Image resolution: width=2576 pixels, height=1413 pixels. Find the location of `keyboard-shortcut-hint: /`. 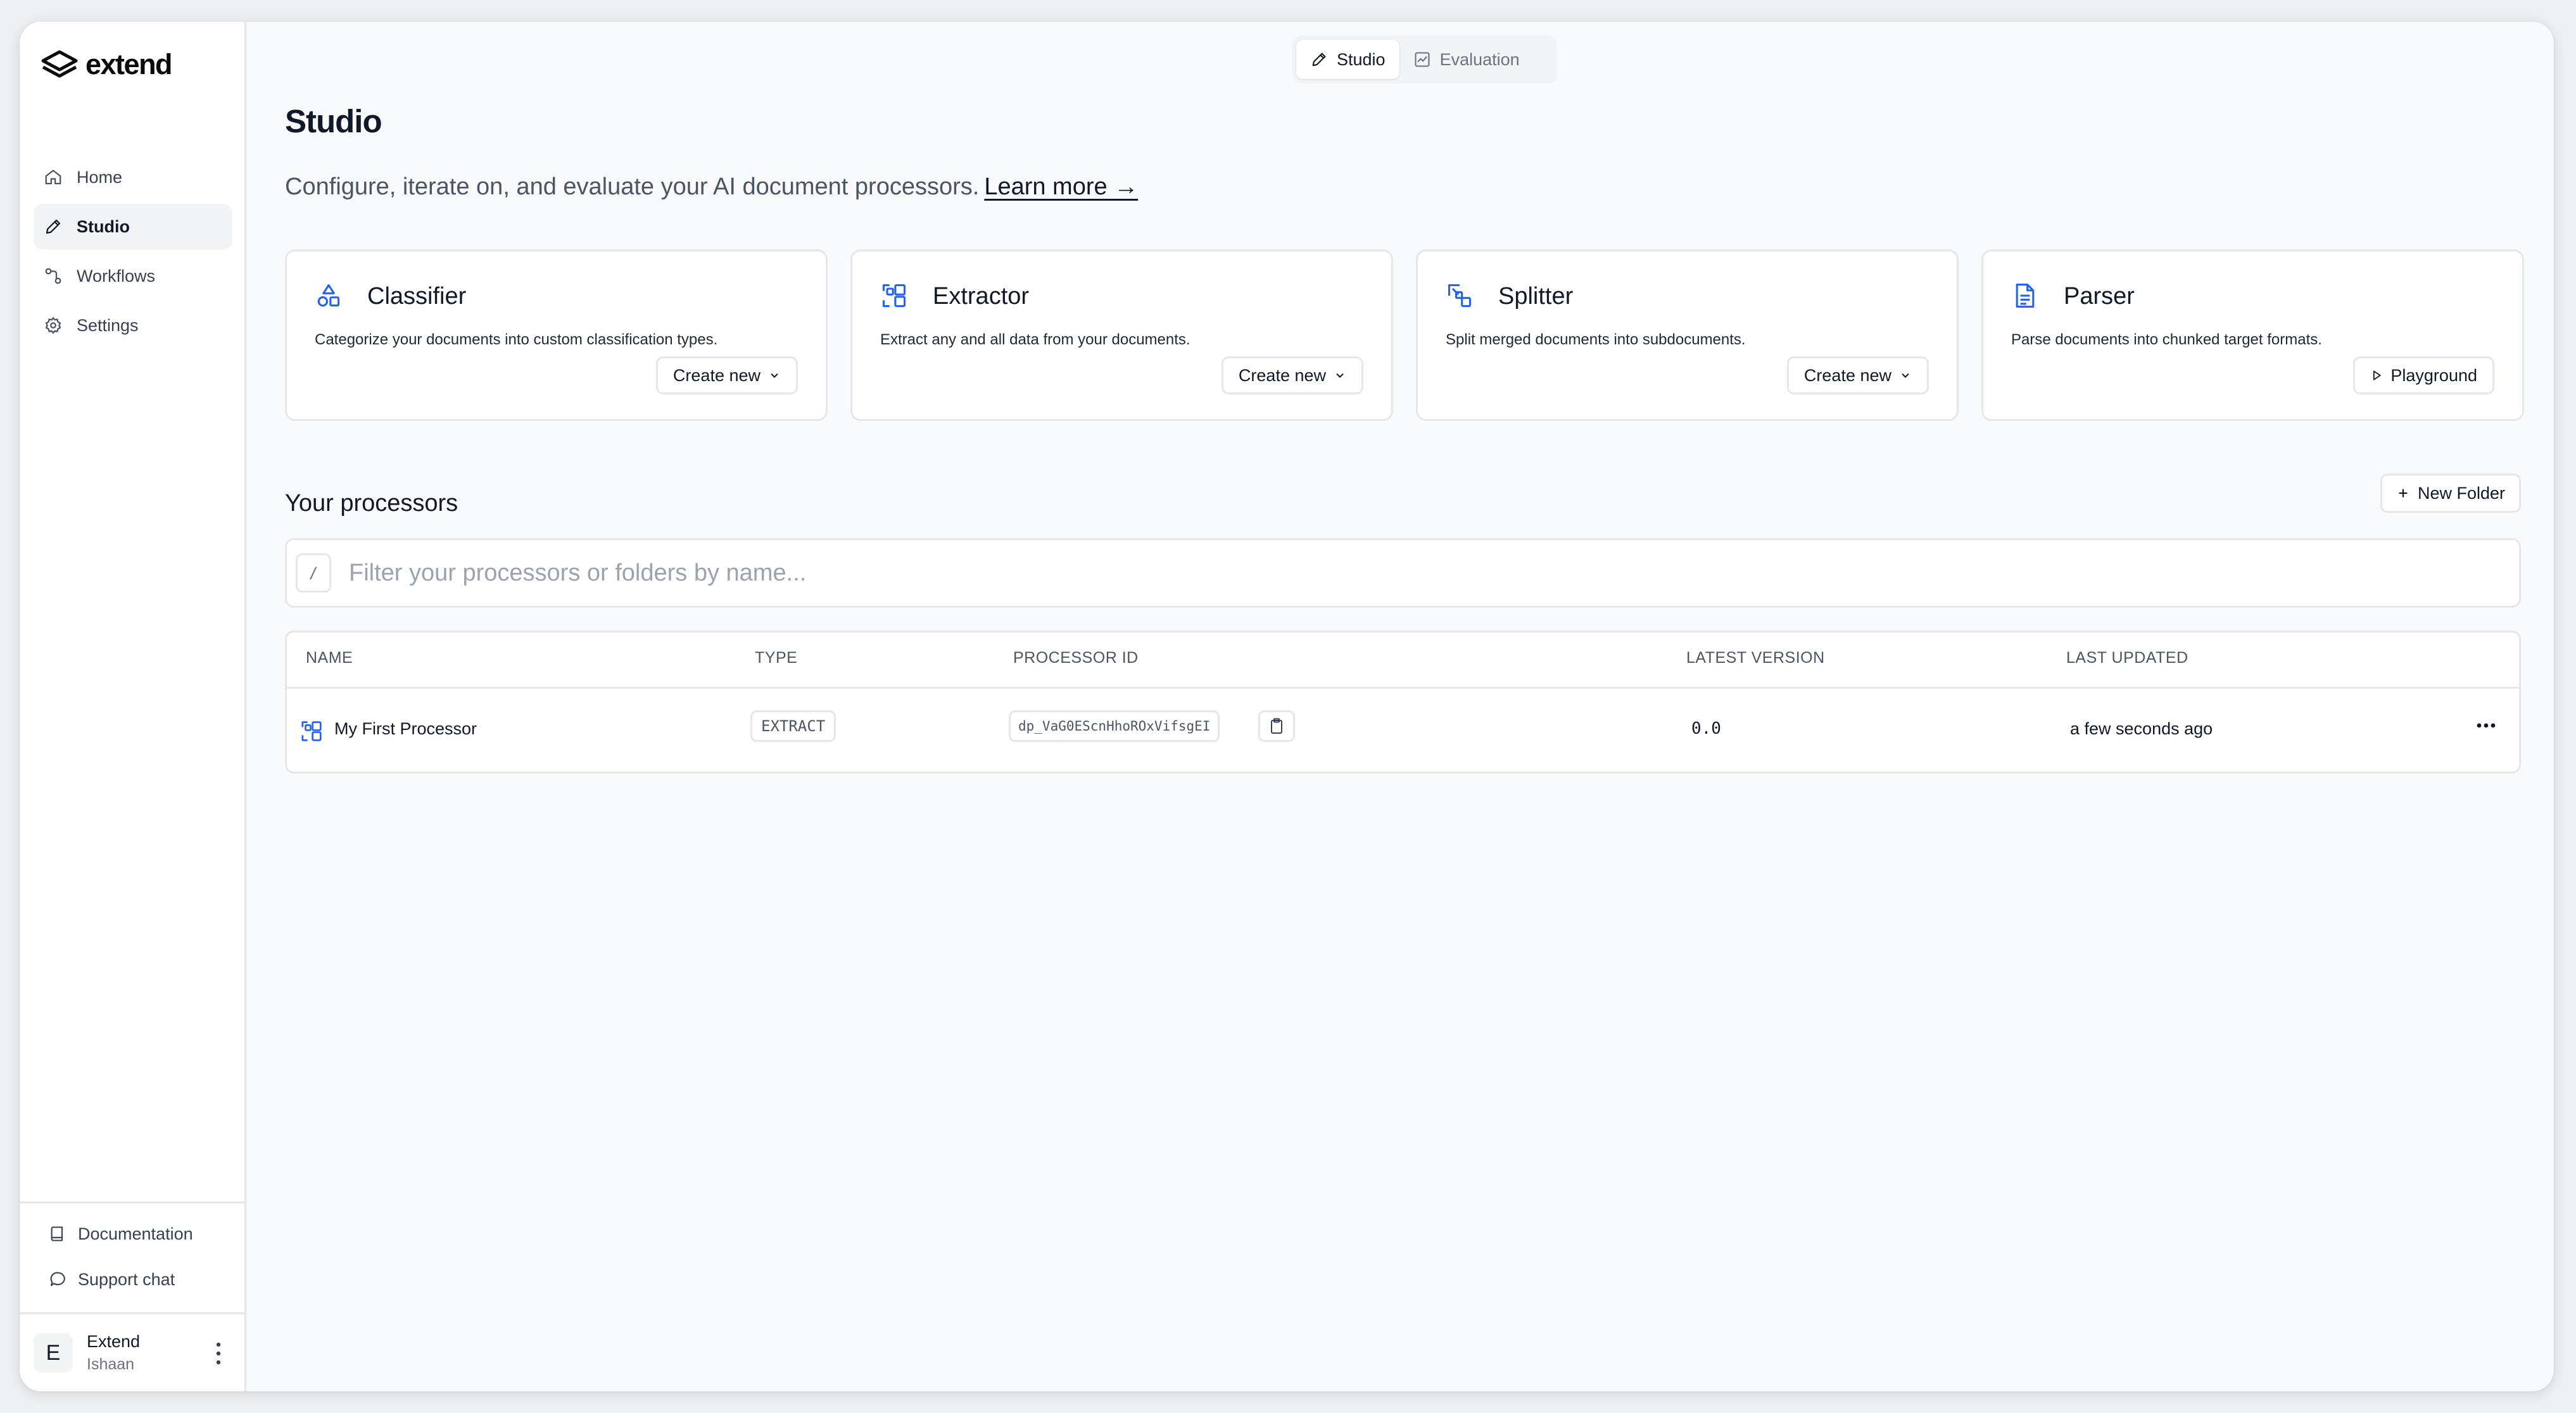

keyboard-shortcut-hint: / is located at coordinates (313, 573).